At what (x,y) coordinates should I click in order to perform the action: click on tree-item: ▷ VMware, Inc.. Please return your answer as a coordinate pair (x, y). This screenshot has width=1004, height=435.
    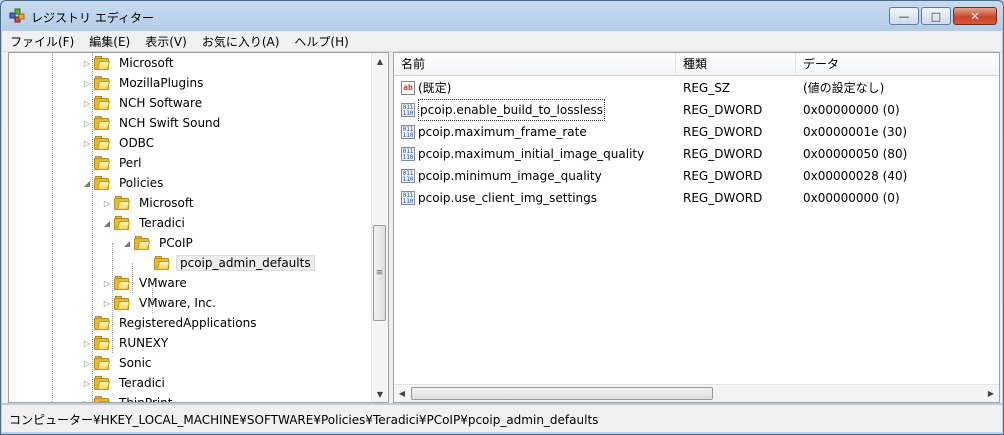
    Looking at the image, I should click on (160, 303).